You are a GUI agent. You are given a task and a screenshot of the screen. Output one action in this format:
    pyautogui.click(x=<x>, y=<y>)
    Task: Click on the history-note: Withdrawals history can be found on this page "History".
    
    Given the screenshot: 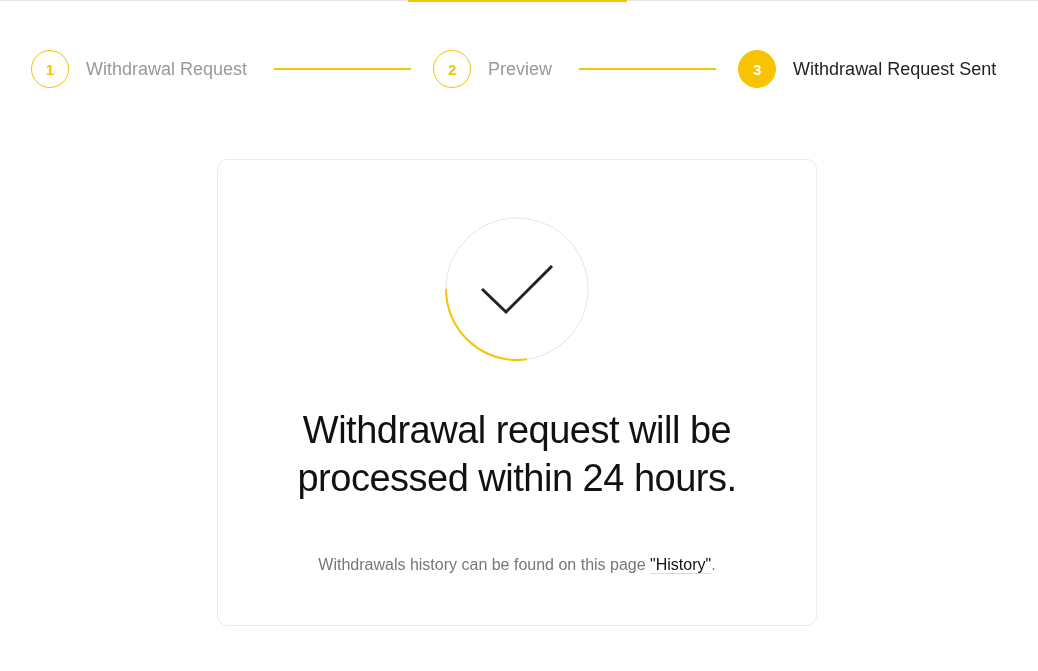 What is the action you would take?
    pyautogui.click(x=517, y=565)
    